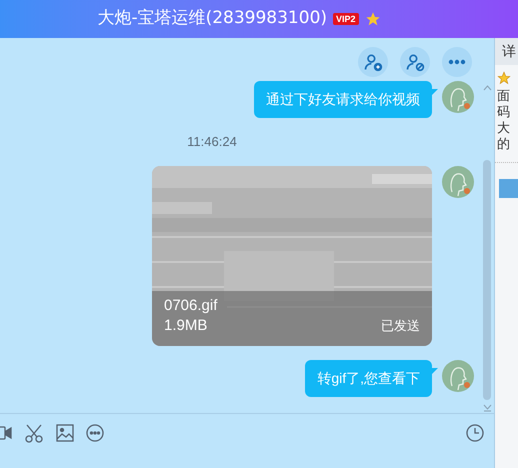 The image size is (518, 468). I want to click on panel-header: 详, so click(509, 51).